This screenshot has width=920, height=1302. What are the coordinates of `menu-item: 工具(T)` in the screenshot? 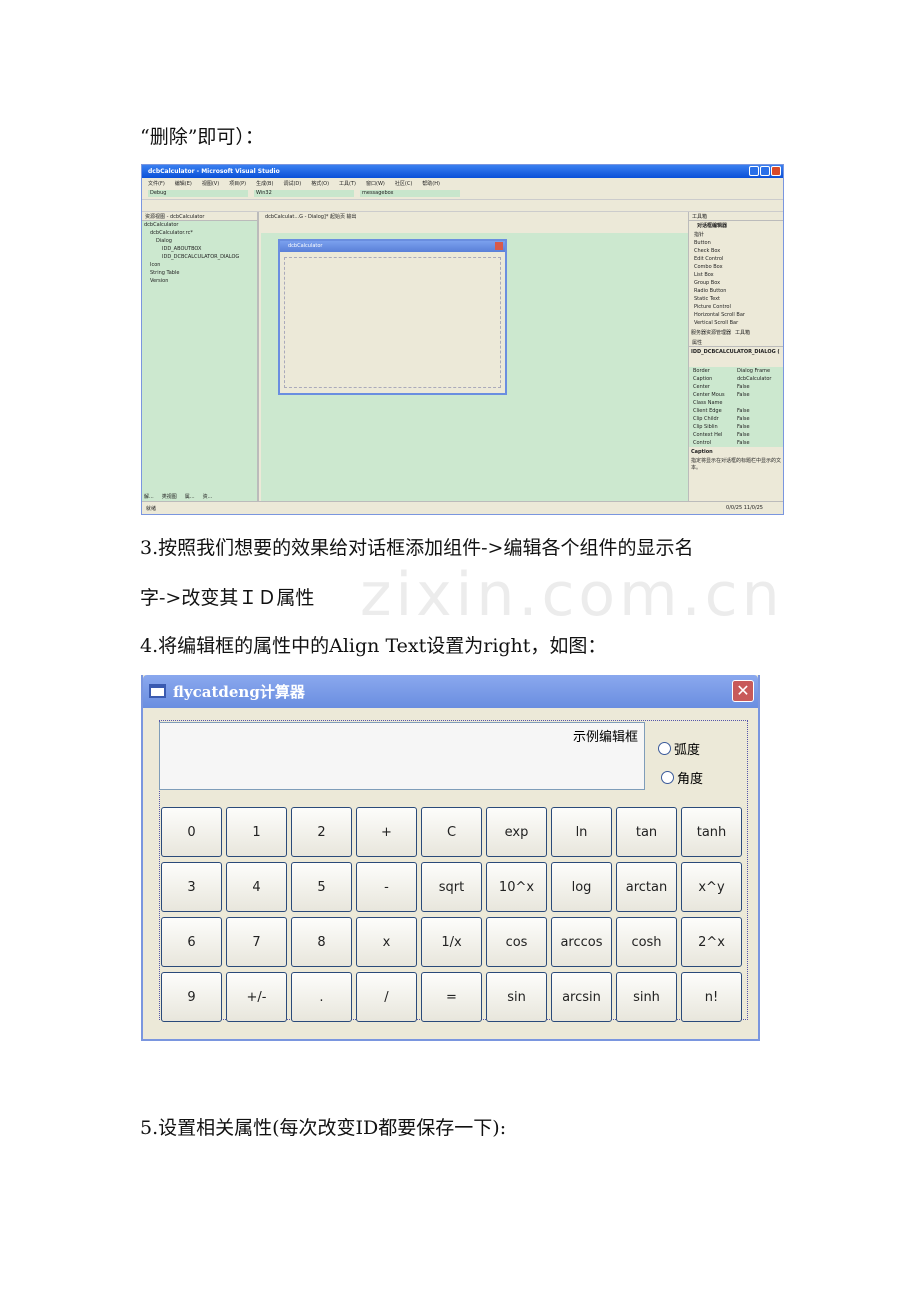 It's located at (347, 183).